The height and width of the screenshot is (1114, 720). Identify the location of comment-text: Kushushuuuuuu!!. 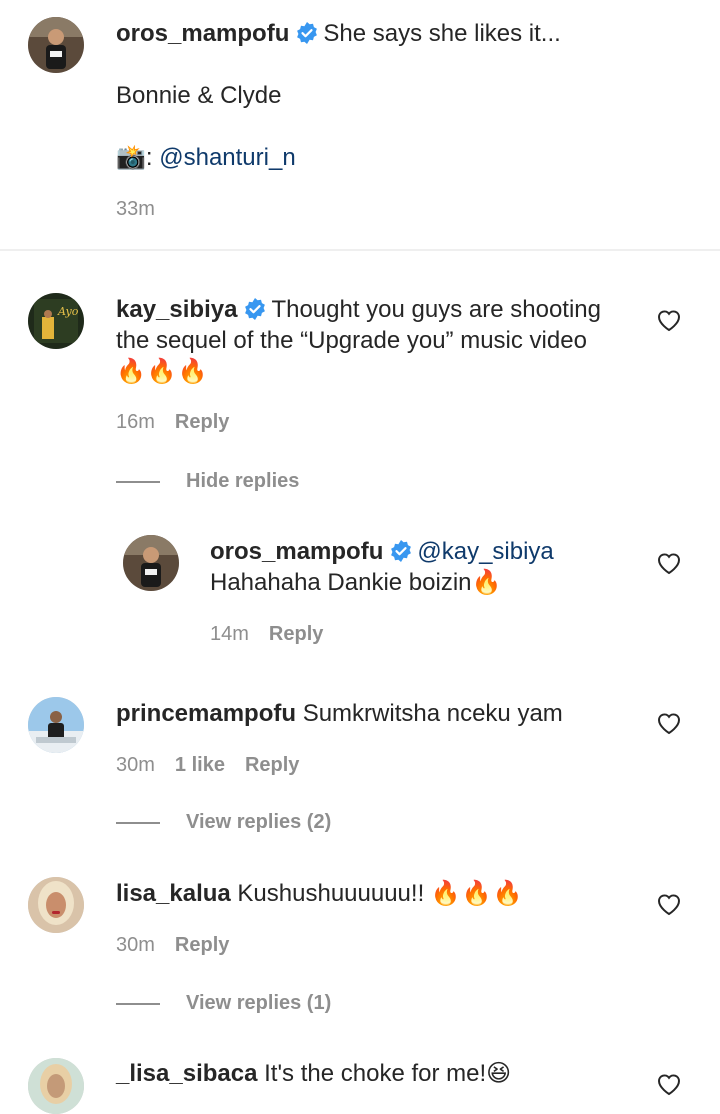
(331, 893).